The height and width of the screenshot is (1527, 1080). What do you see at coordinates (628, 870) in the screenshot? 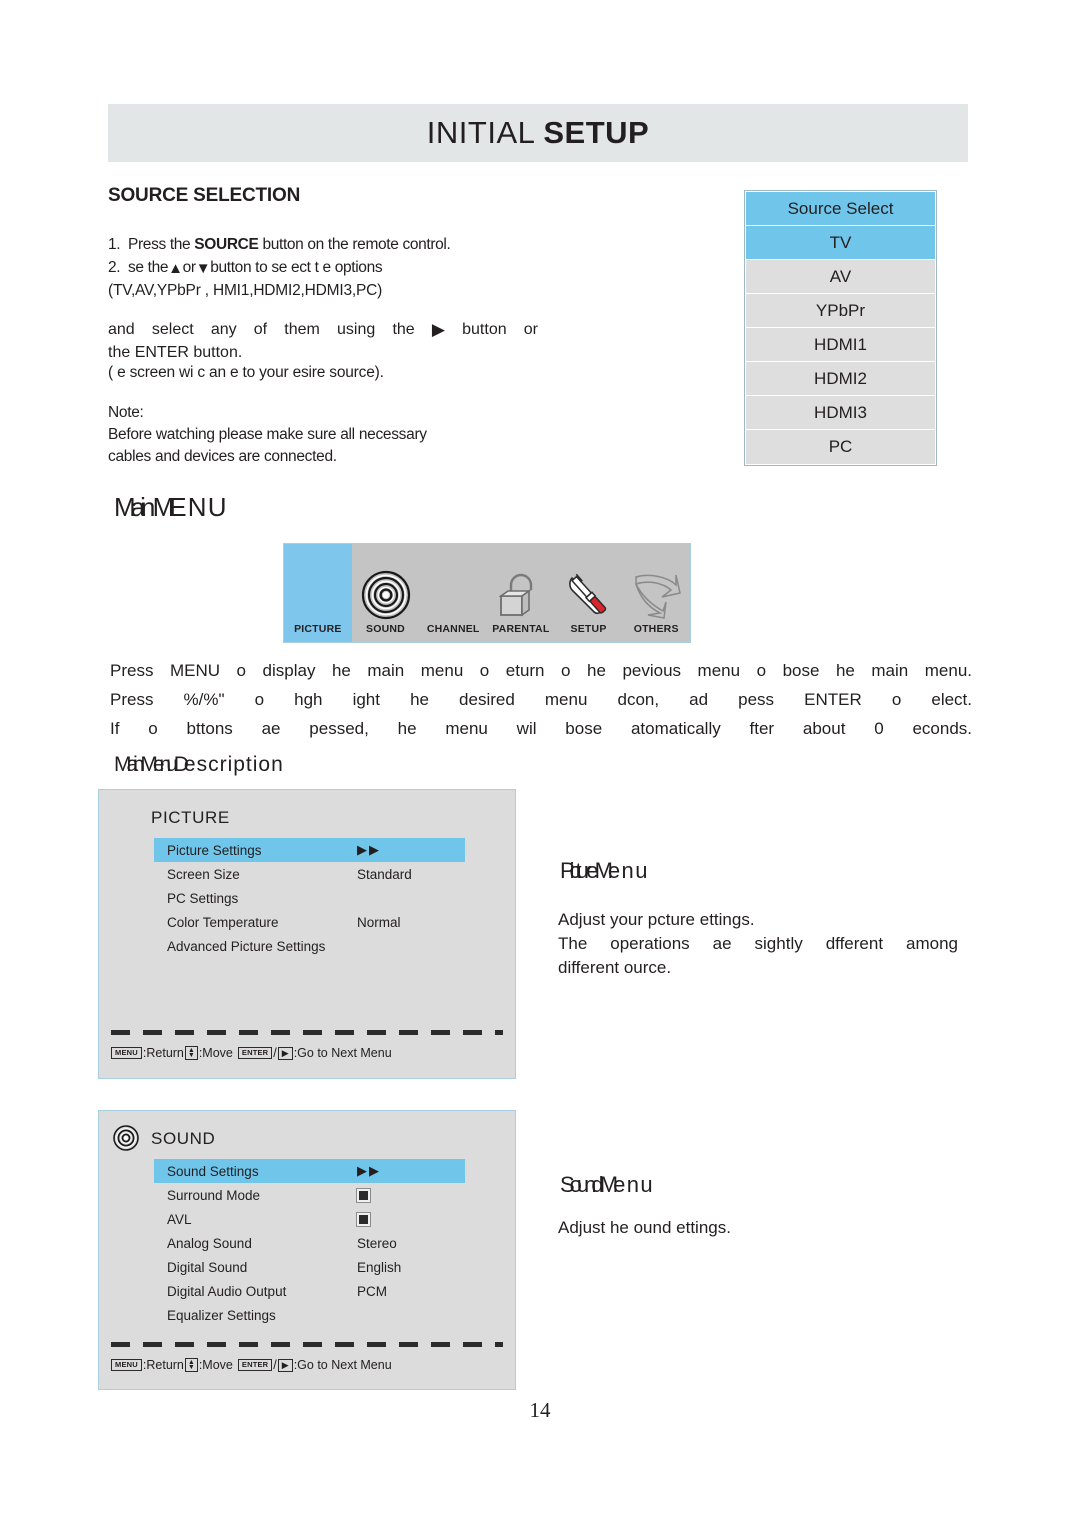
I see `picture-menu-heading-b: enu` at bounding box center [628, 870].